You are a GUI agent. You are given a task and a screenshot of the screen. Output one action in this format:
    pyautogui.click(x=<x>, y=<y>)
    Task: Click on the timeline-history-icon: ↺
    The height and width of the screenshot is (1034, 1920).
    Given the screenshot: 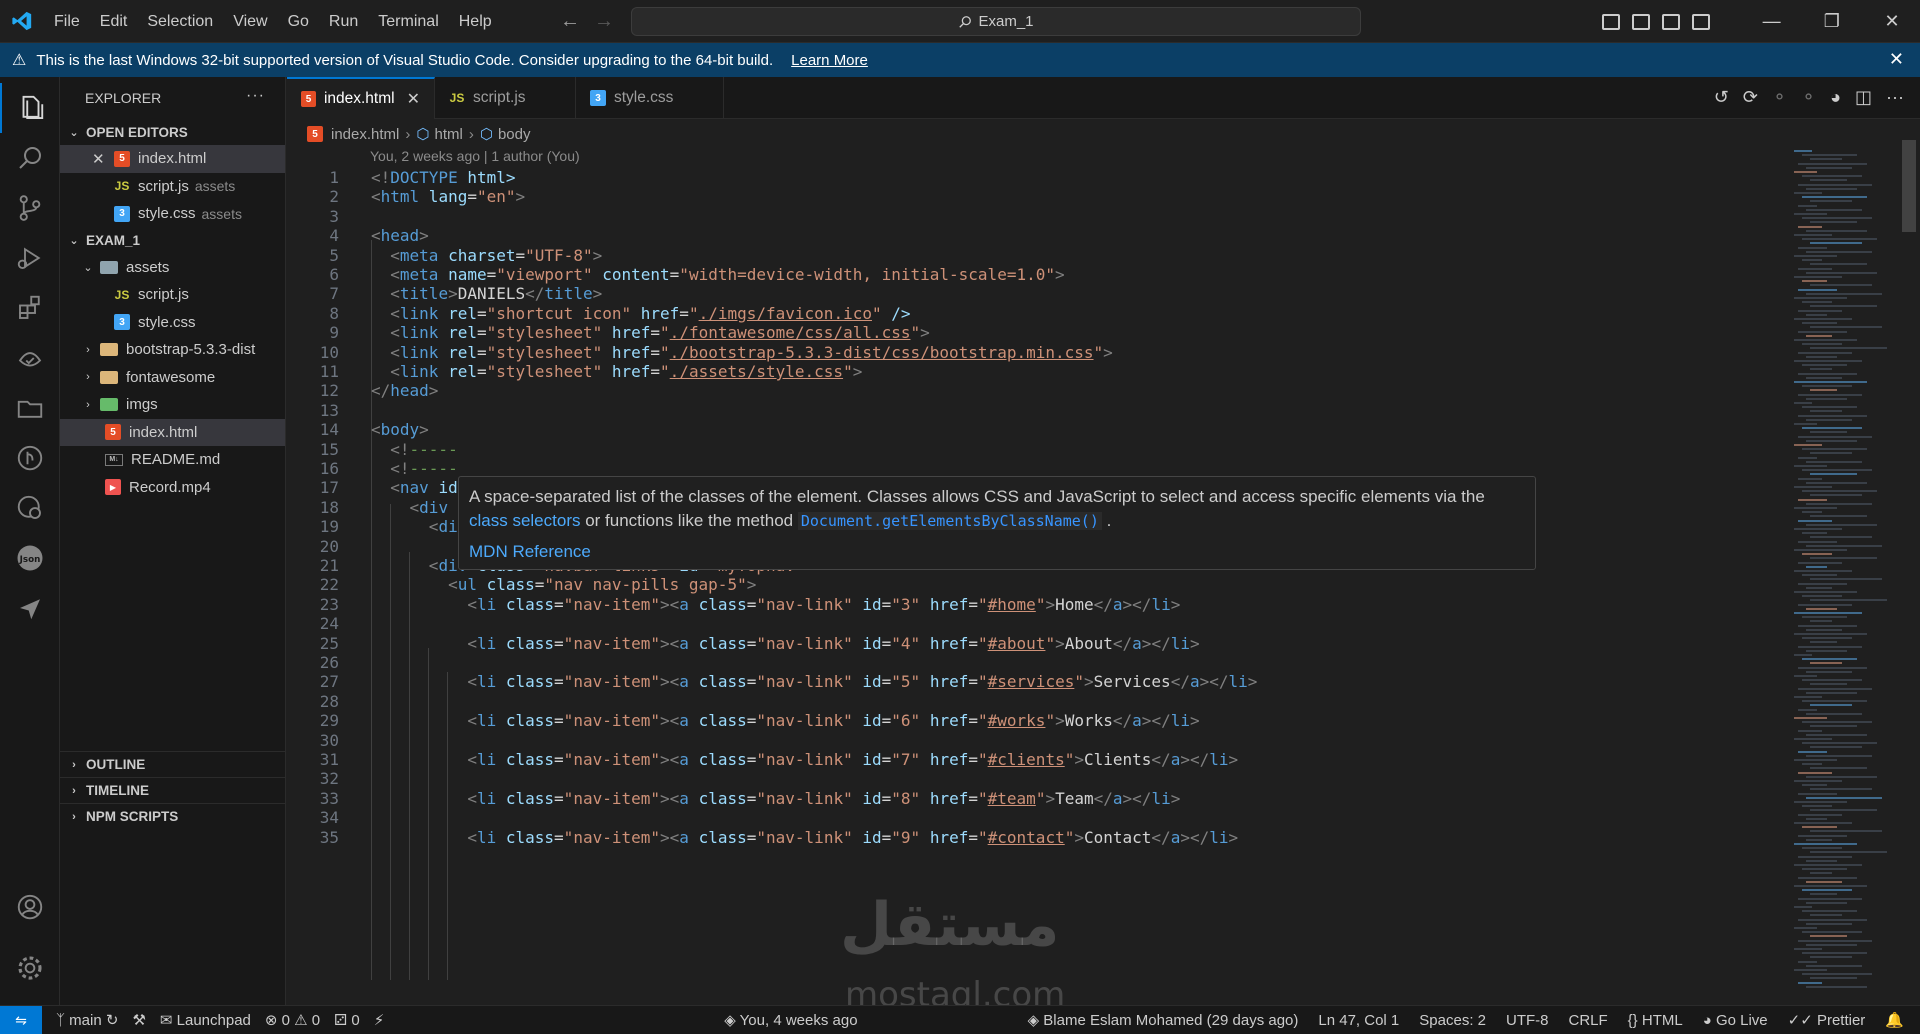 What is the action you would take?
    pyautogui.click(x=1721, y=97)
    